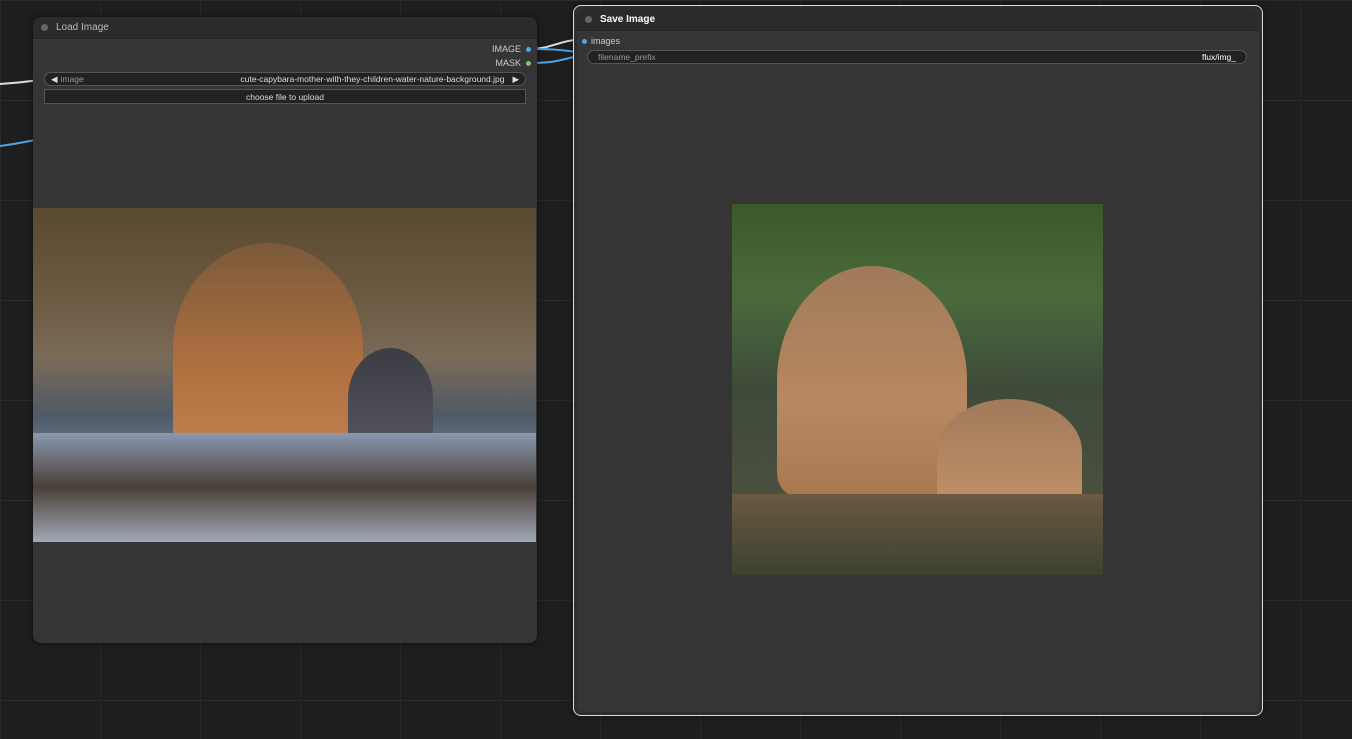  What do you see at coordinates (918, 20) in the screenshot?
I see `node-title-bar: Save Image` at bounding box center [918, 20].